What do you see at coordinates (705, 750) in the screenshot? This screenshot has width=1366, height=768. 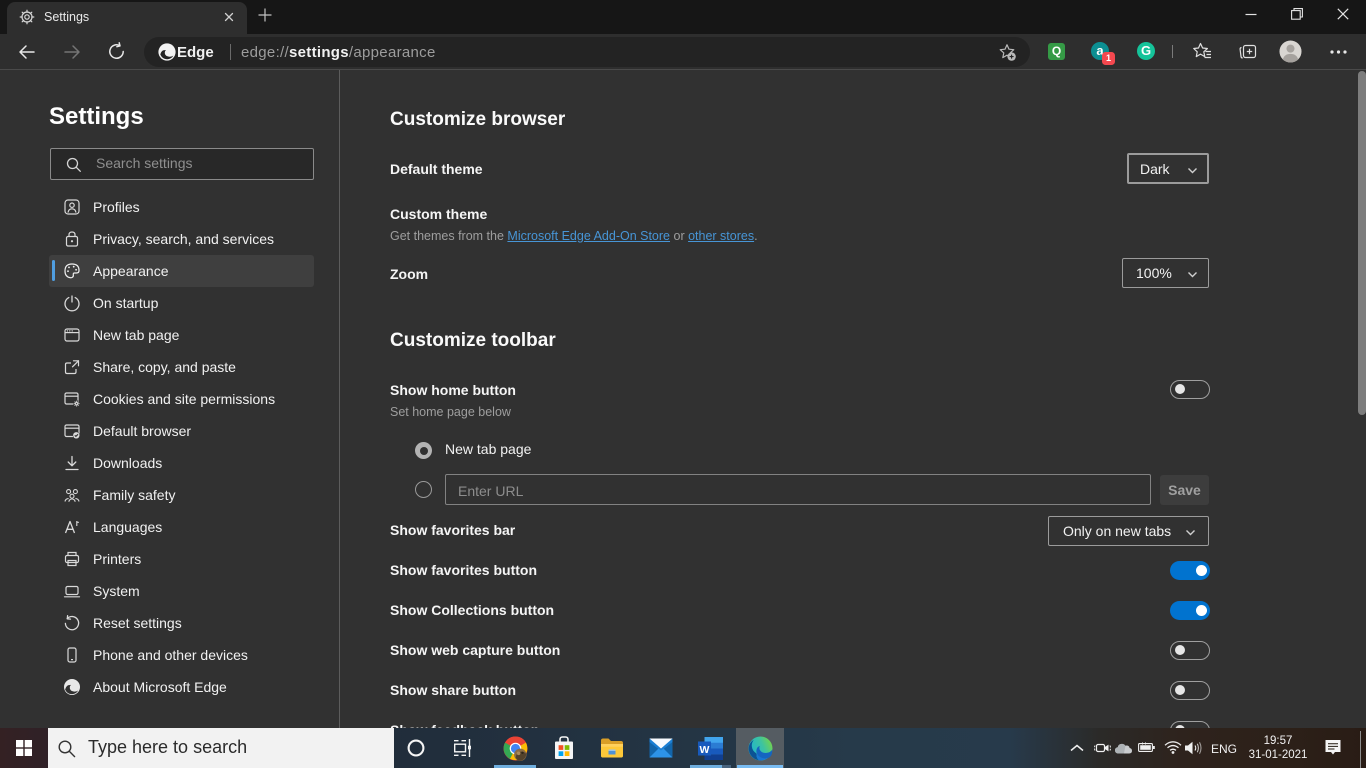 I see `svg-text: W` at bounding box center [705, 750].